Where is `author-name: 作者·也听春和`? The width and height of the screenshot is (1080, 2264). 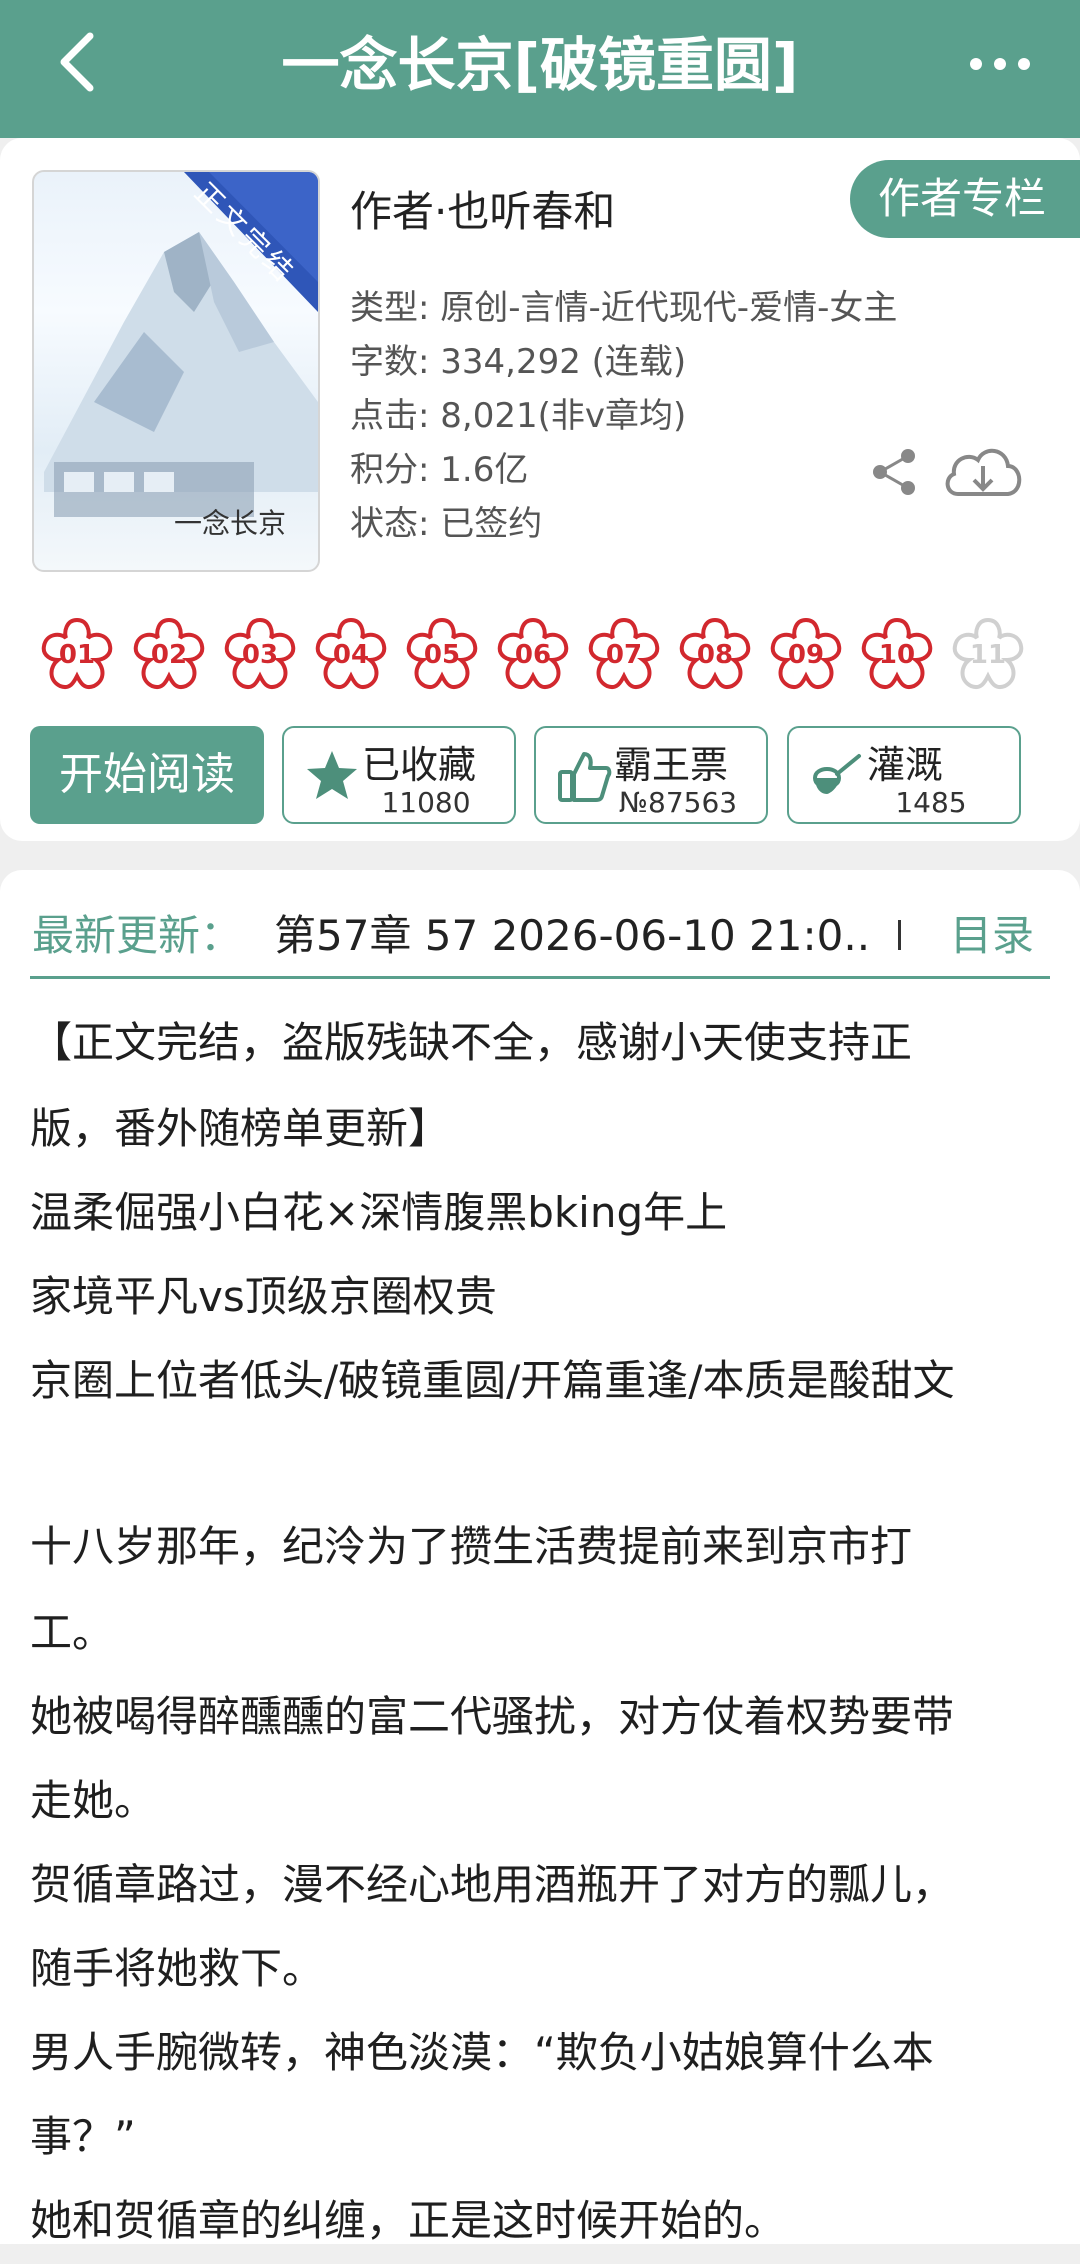 author-name: 作者·也听春和 is located at coordinates (482, 208).